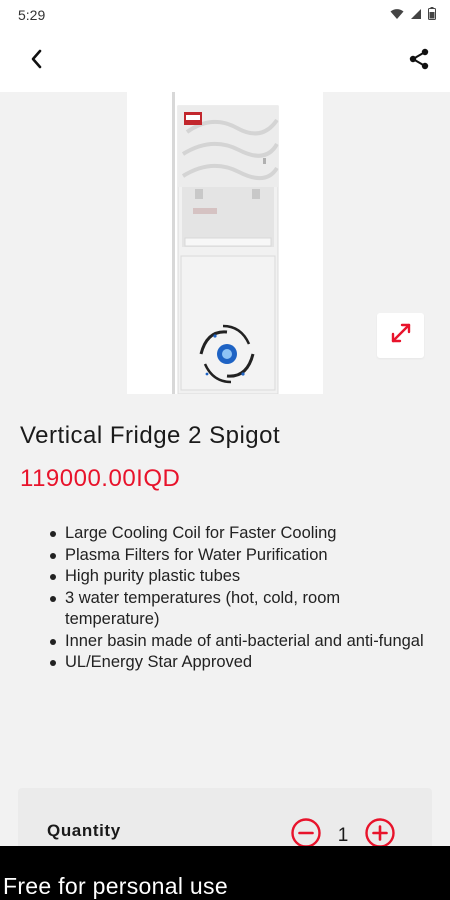 This screenshot has height=900, width=450. I want to click on share-button, so click(419, 61).